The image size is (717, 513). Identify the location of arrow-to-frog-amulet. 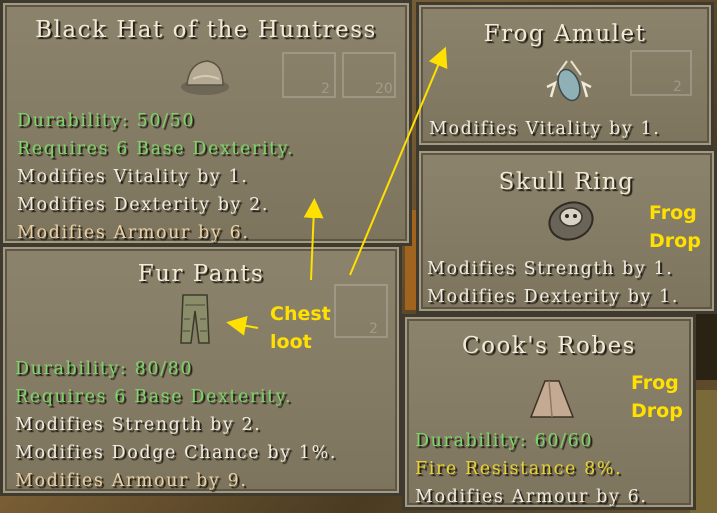
(398, 161).